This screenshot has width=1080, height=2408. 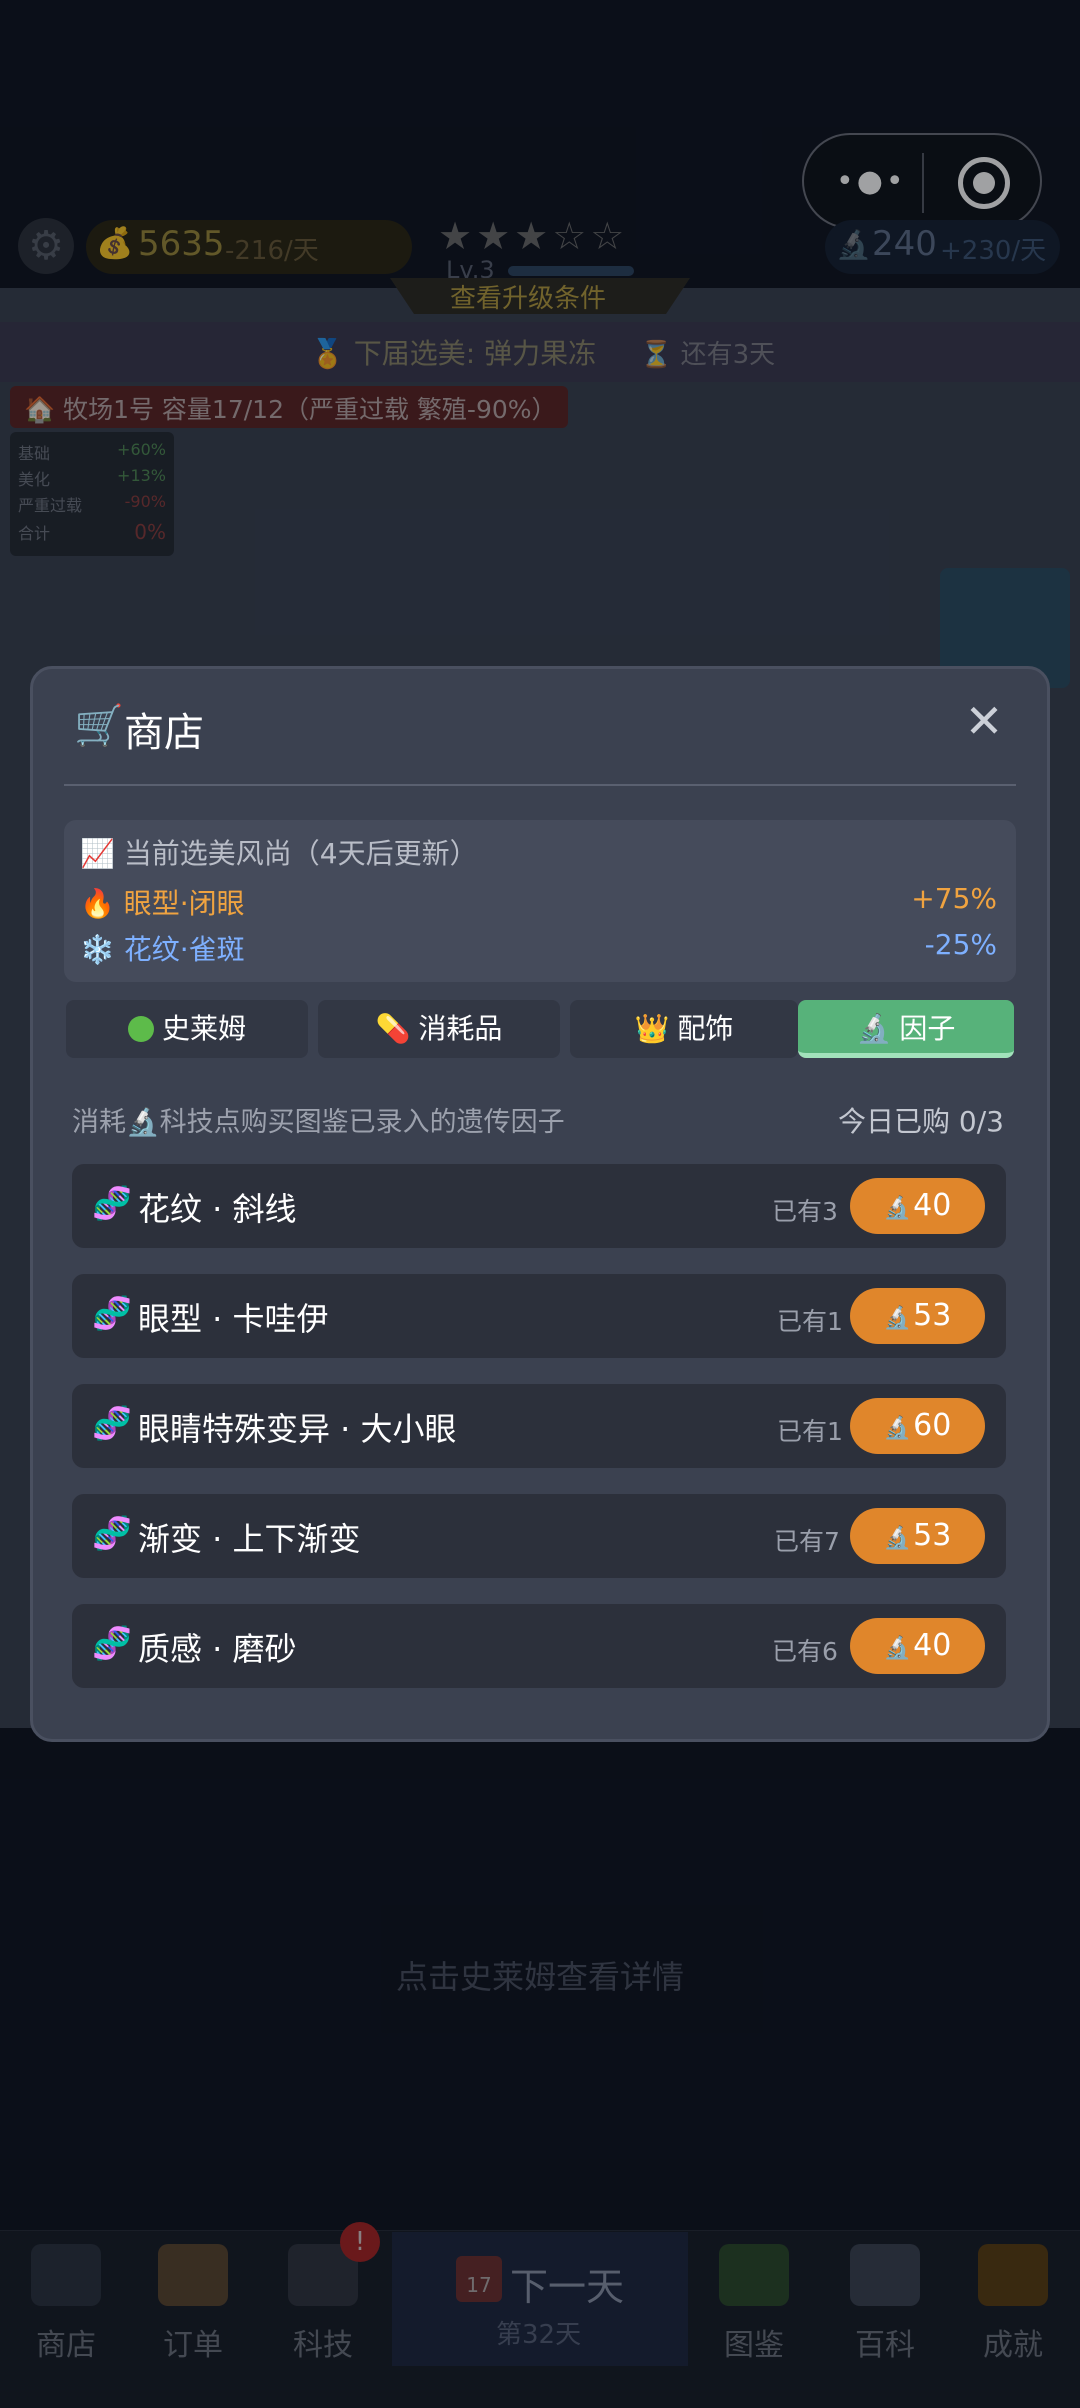 I want to click on factor-description: 消耗🔬科技点购买图鉴已录入的遗传因子, so click(x=318, y=1122).